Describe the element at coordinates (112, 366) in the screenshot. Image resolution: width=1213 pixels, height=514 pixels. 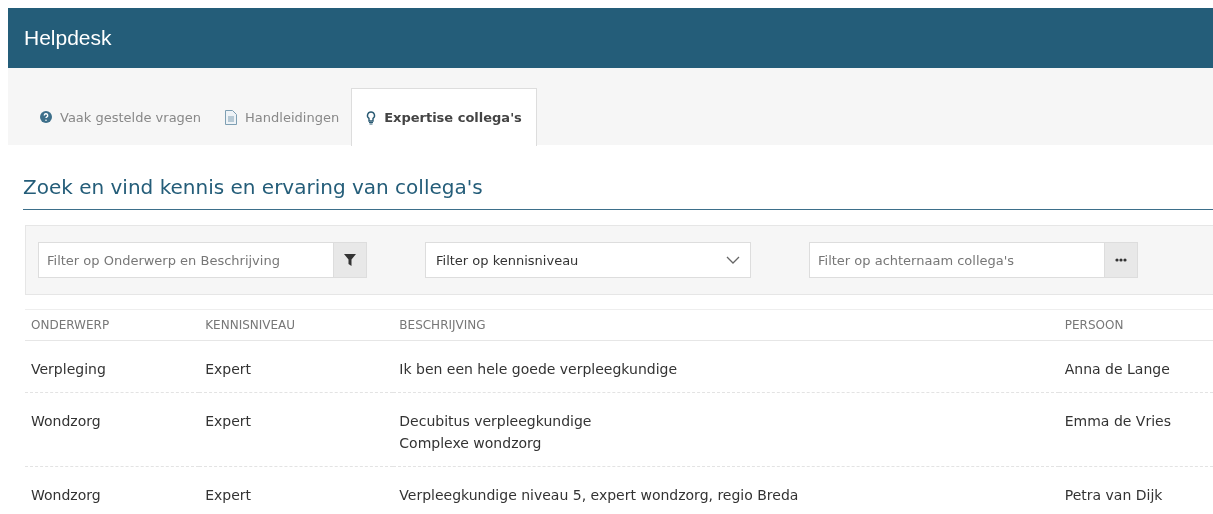
I see `table-cell: Verpleging` at that location.